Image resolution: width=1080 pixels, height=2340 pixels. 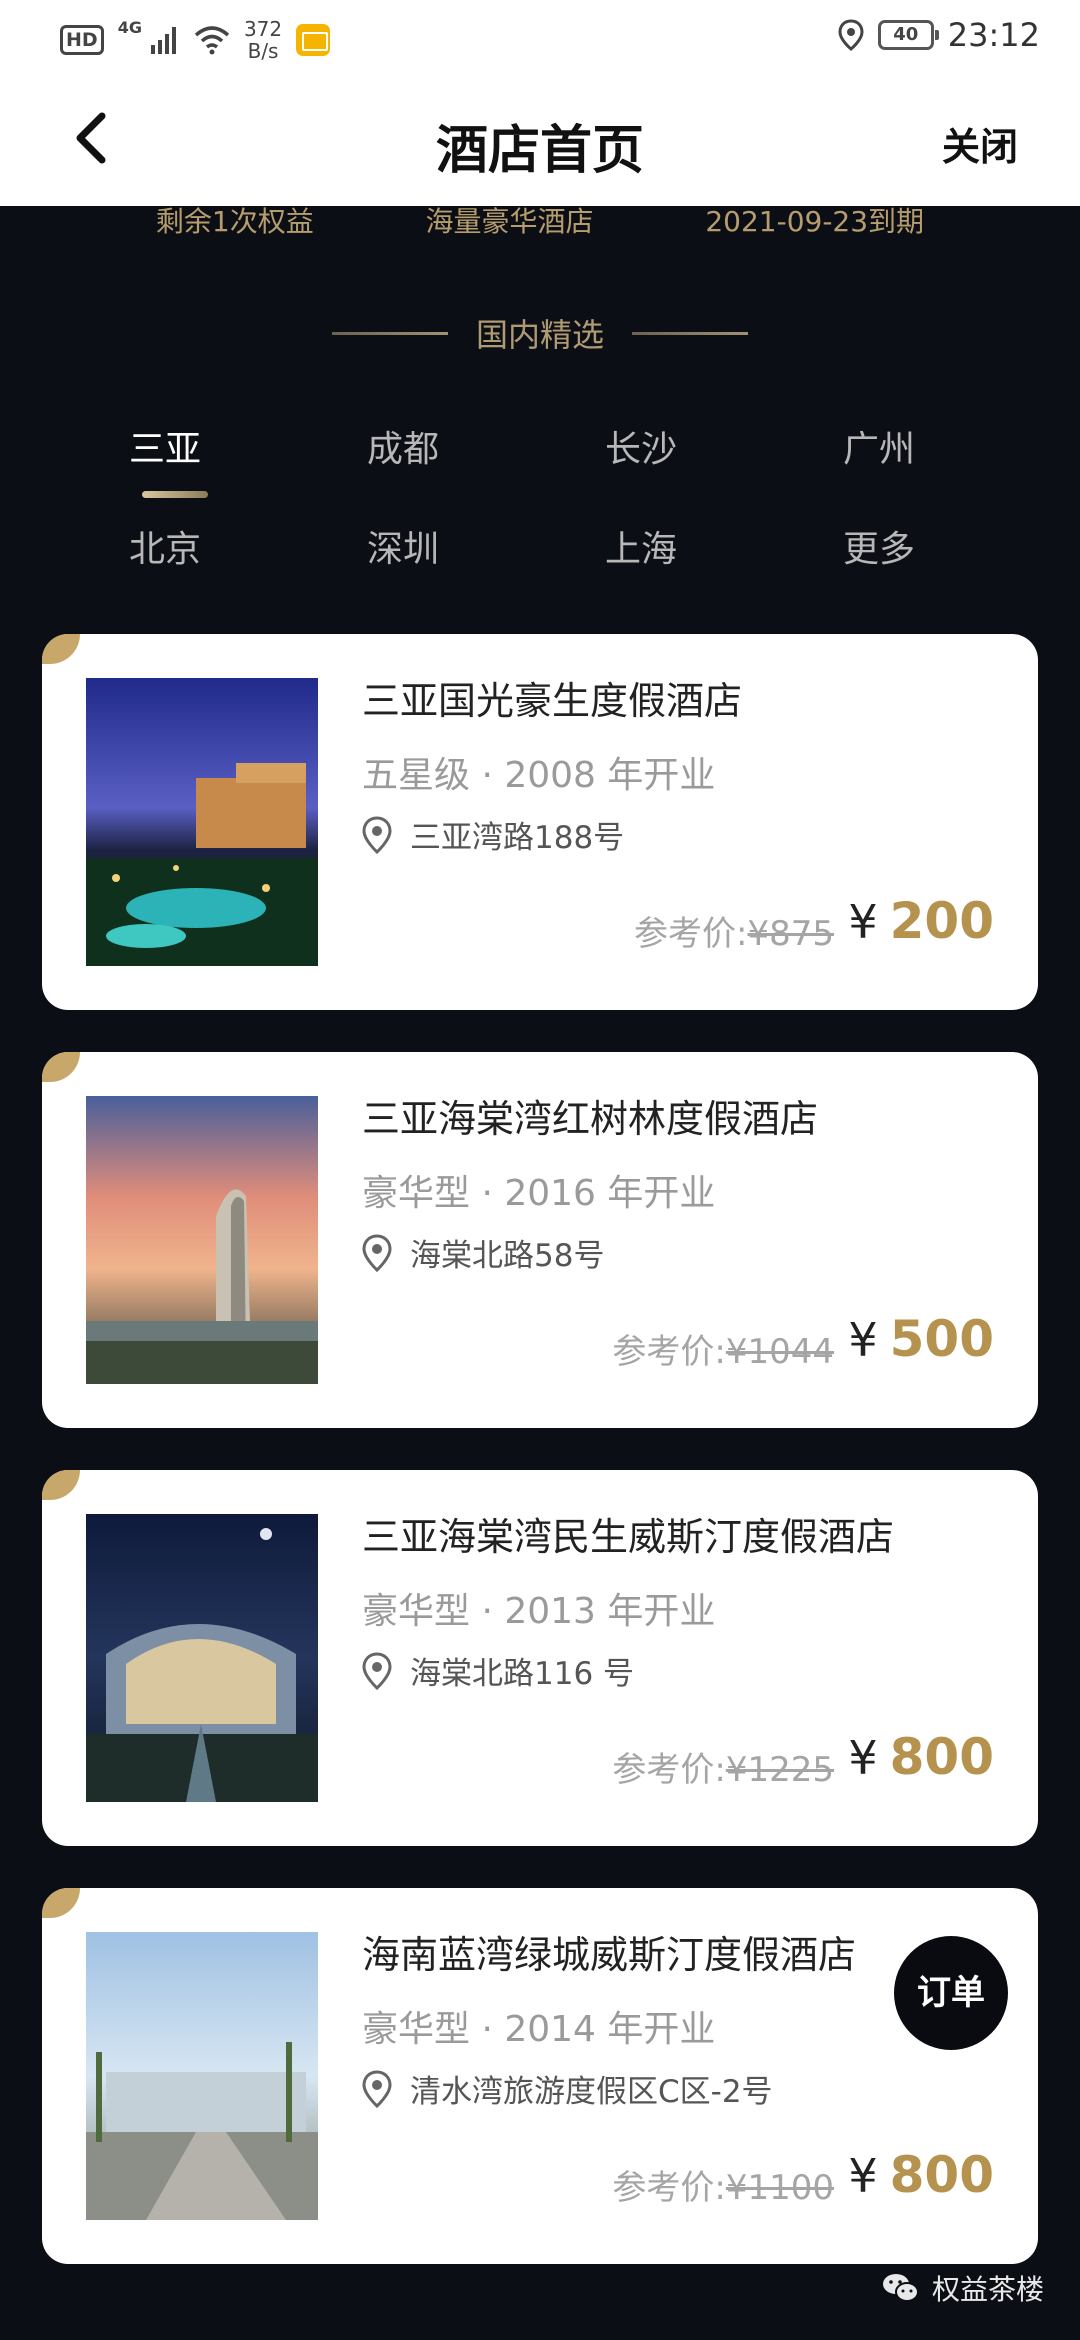 I want to click on city-tab-sanya: 三亚, so click(x=165, y=459).